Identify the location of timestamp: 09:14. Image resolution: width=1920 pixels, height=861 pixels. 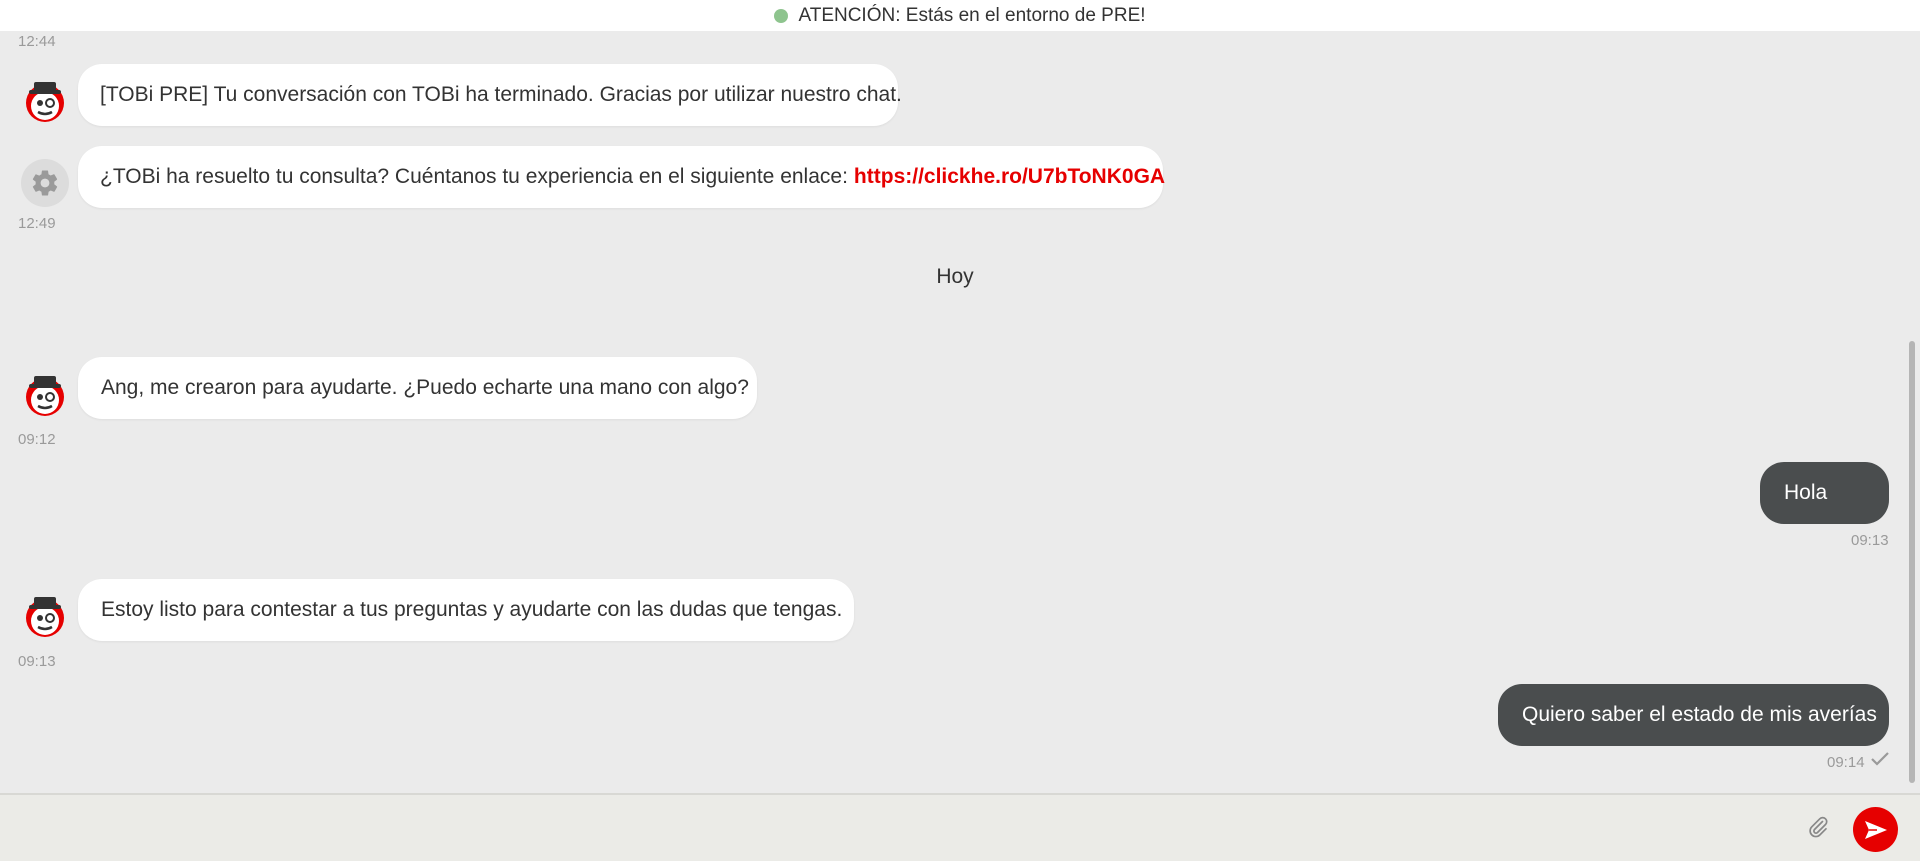
(1846, 762).